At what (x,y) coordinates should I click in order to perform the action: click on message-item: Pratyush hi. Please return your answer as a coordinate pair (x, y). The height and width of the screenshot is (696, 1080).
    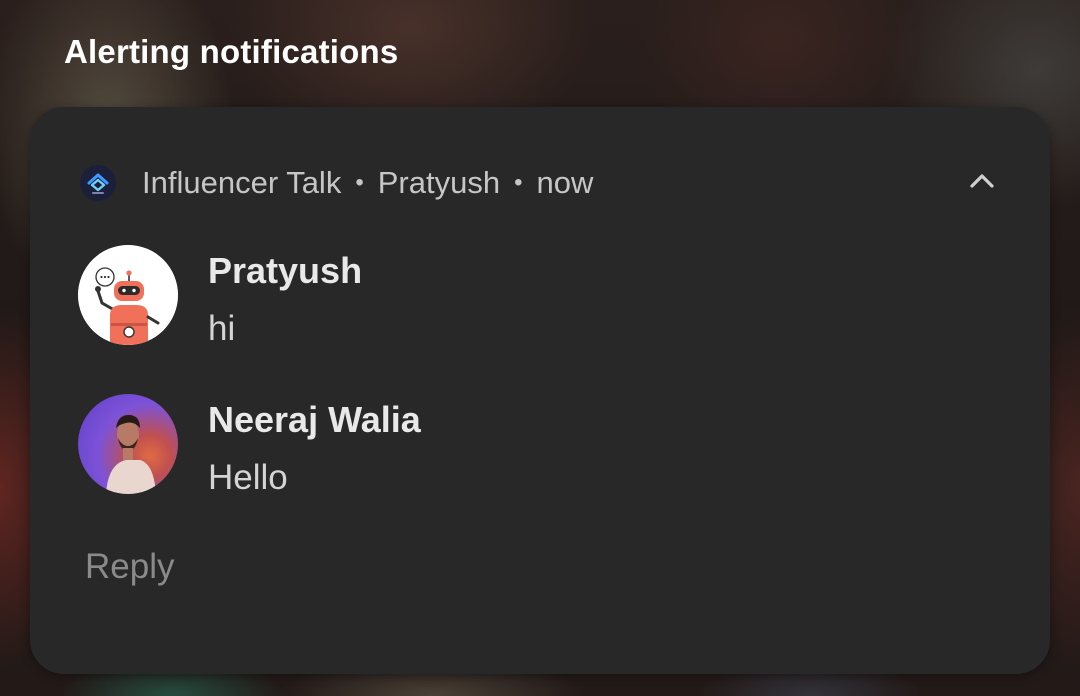
    Looking at the image, I should click on (220, 298).